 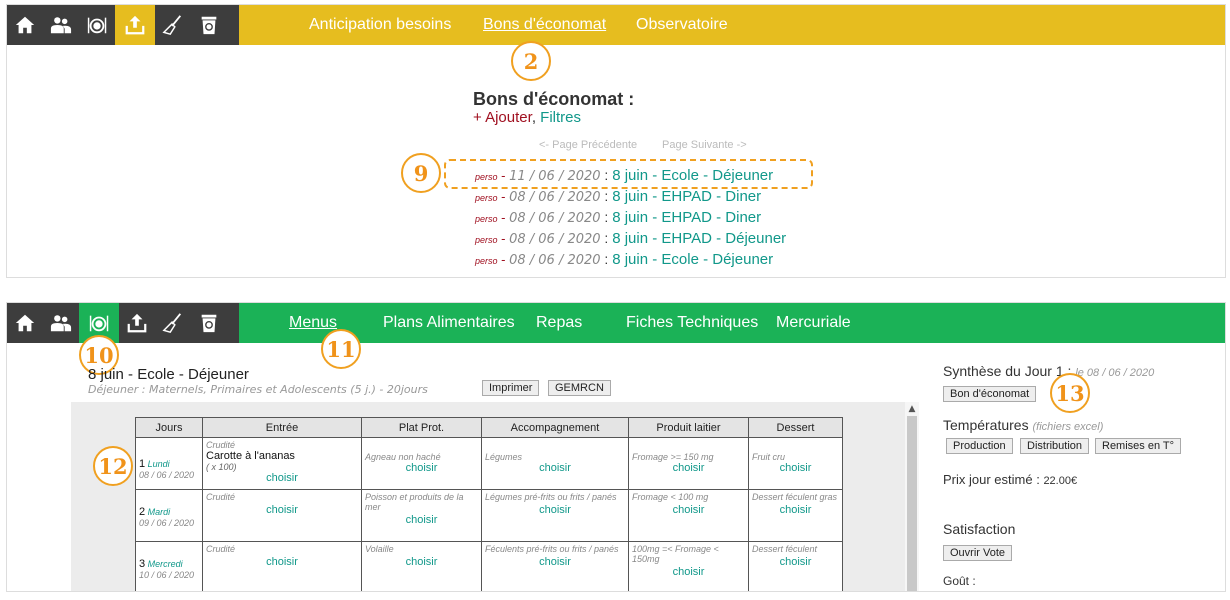 I want to click on category-label: Fromage < 100 mg, so click(x=670, y=497).